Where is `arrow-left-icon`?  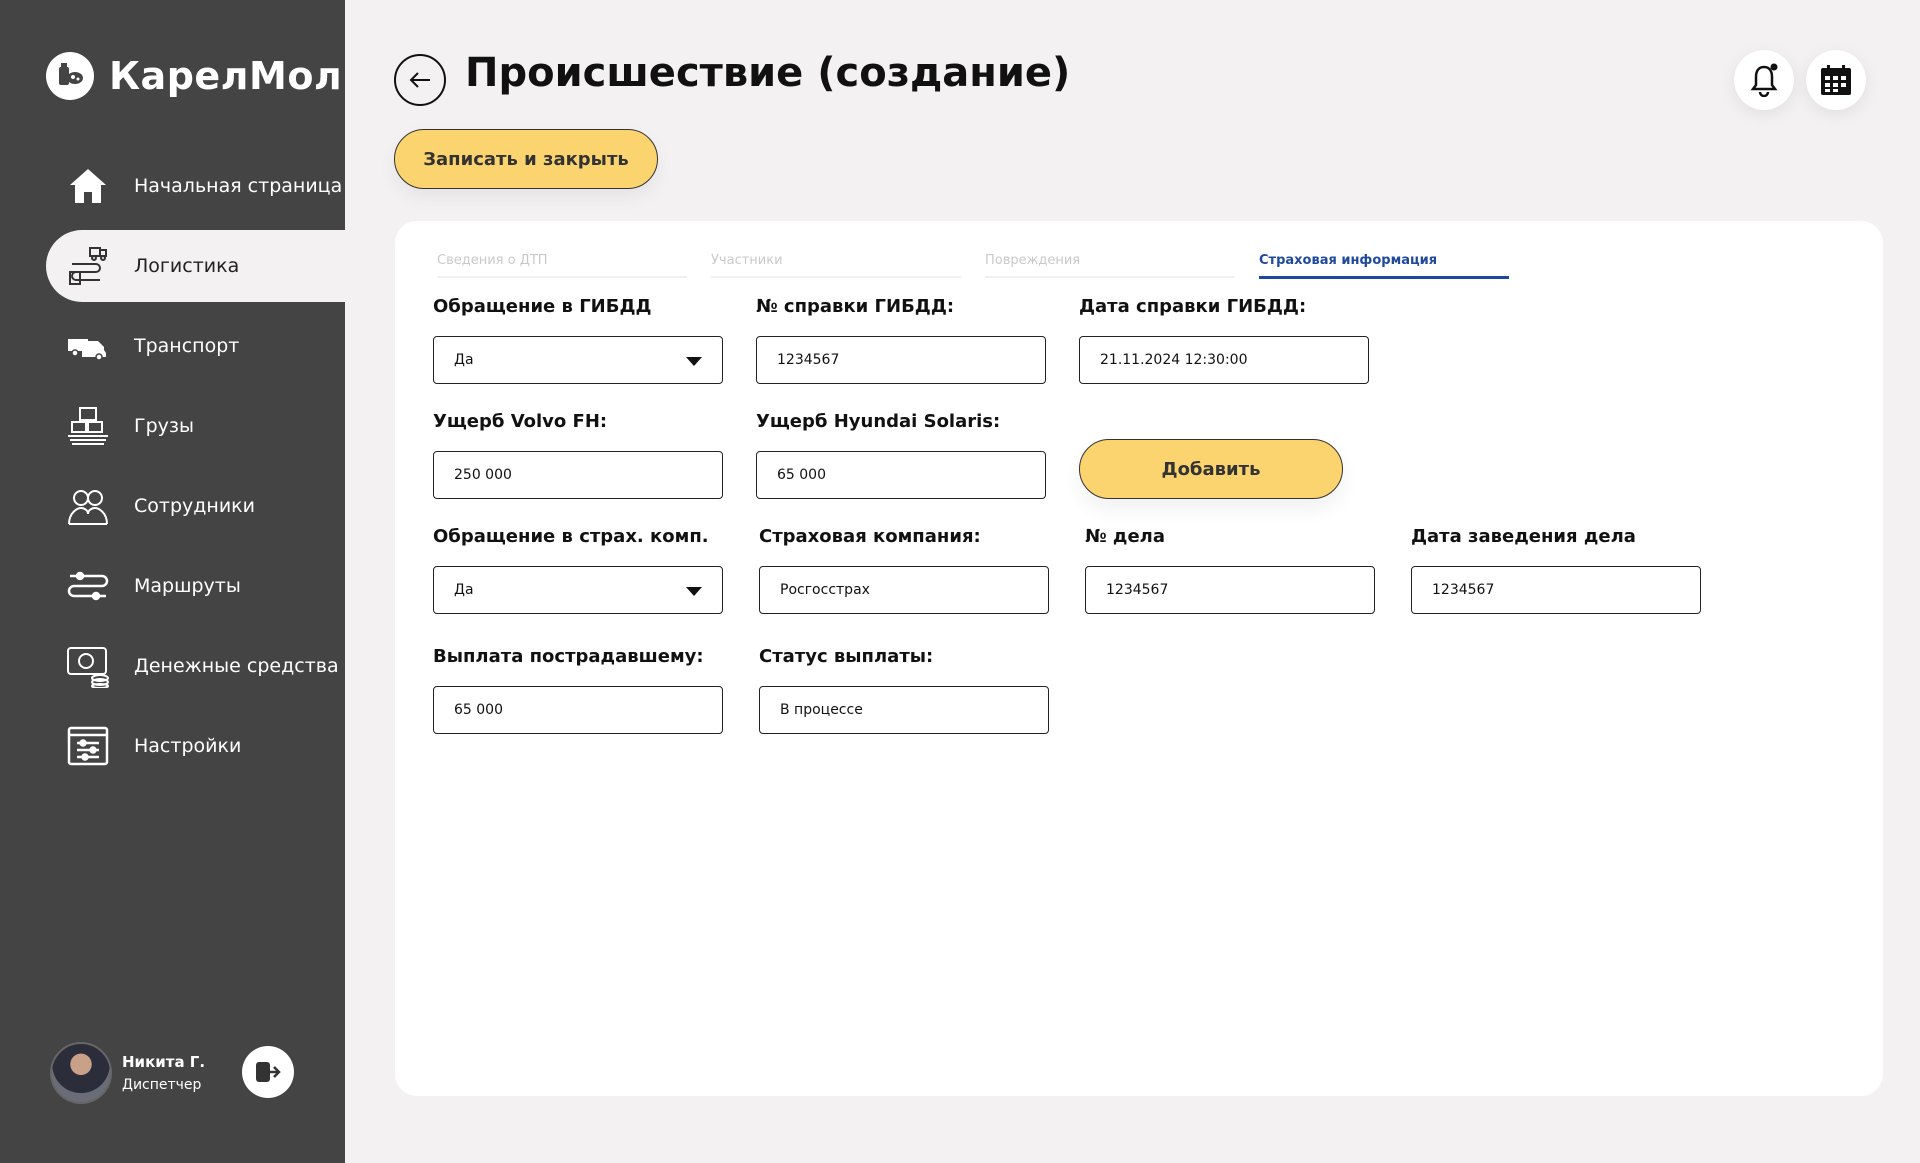
arrow-left-icon is located at coordinates (419, 80).